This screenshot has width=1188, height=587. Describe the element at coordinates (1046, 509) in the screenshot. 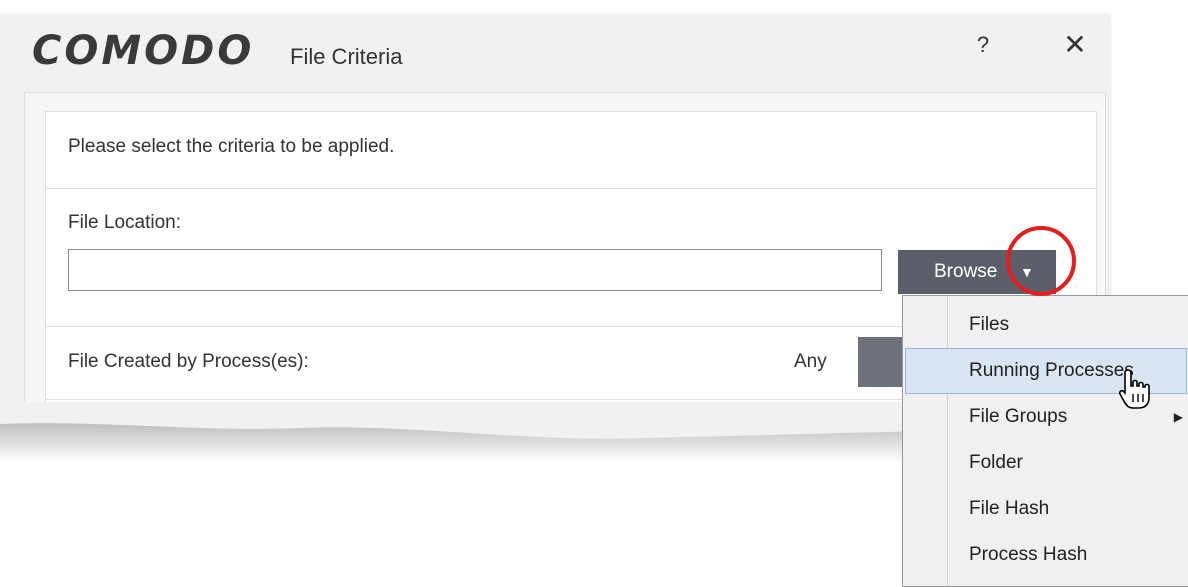

I see `menu-item-file-hash: File Hash` at that location.